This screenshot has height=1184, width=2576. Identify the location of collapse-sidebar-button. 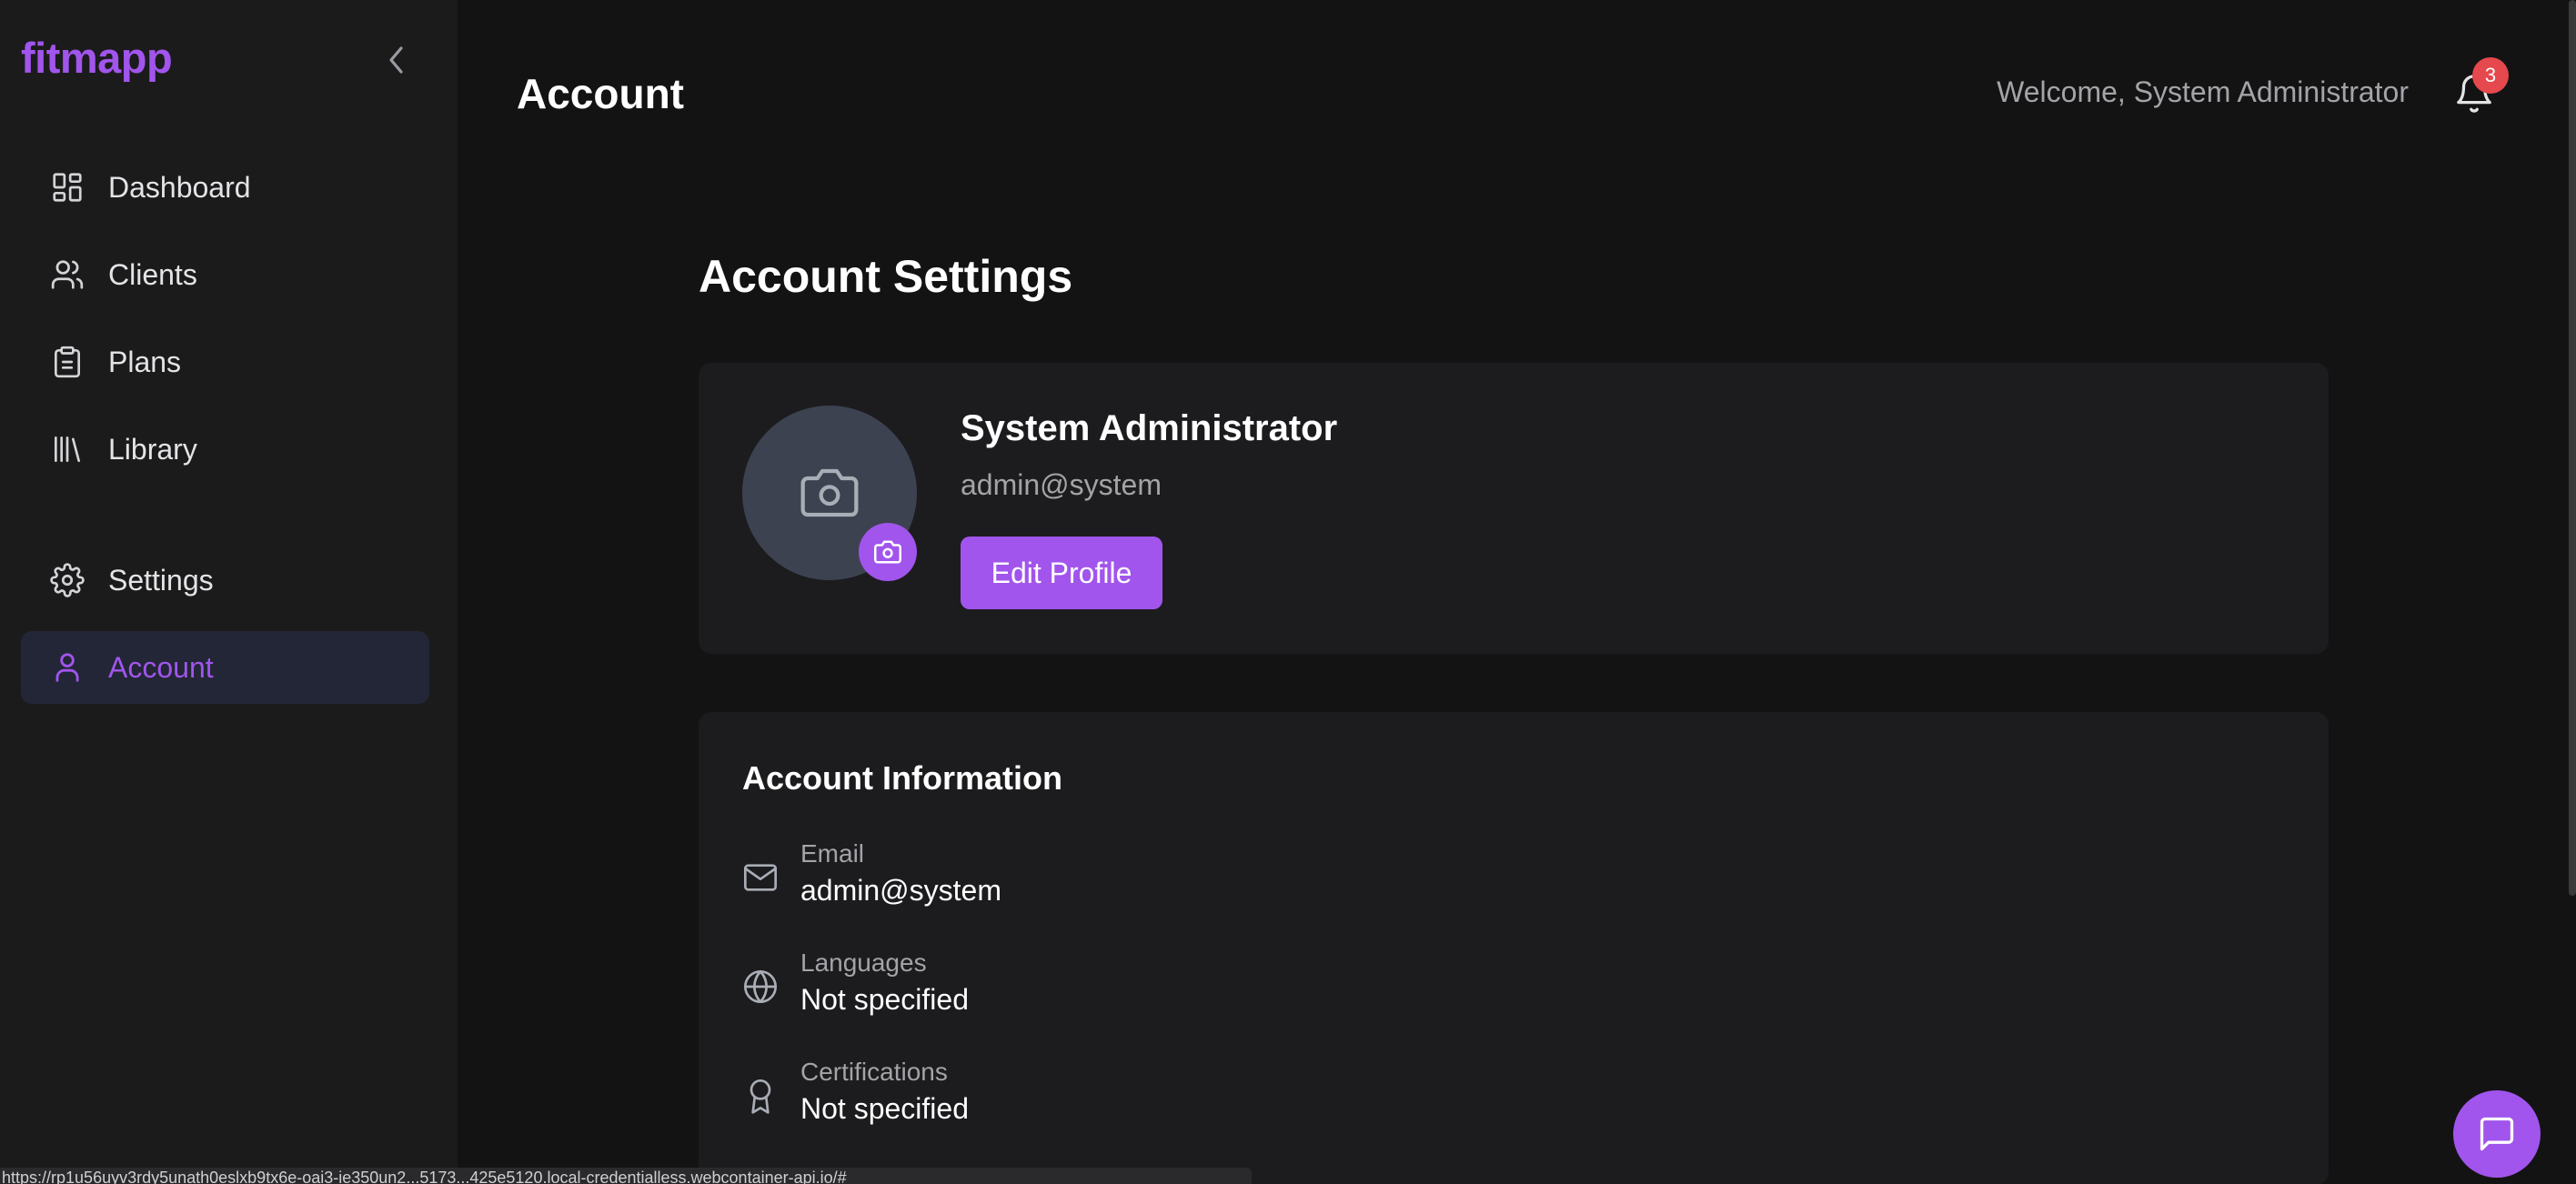
(396, 60).